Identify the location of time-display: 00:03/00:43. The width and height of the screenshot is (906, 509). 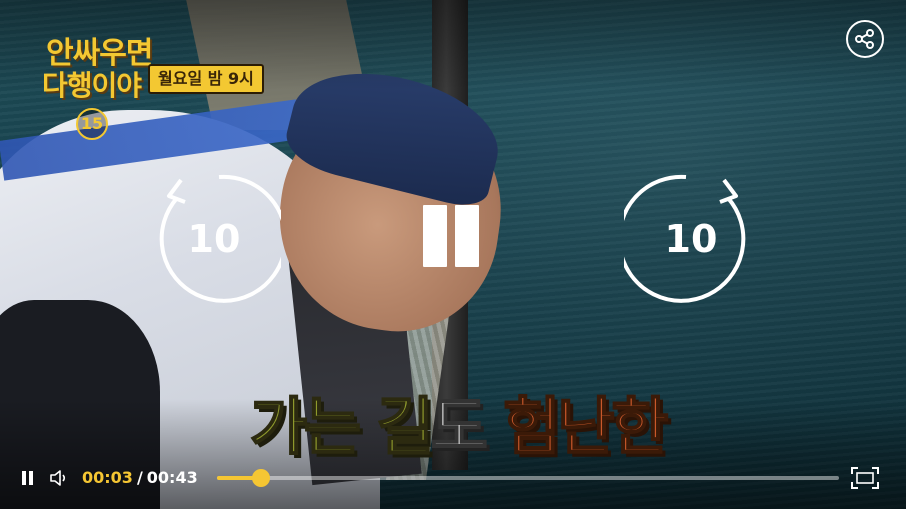
(140, 478).